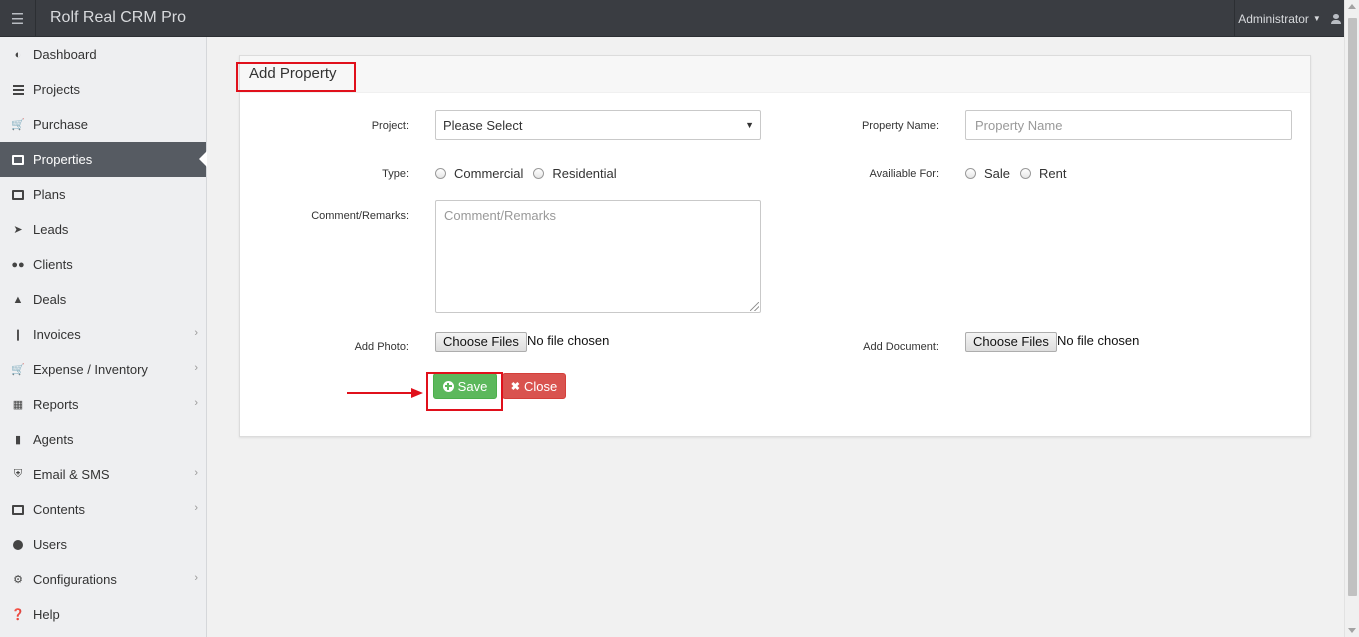 This screenshot has height=637, width=1359. I want to click on property-name-label: Property Name:, so click(900, 126).